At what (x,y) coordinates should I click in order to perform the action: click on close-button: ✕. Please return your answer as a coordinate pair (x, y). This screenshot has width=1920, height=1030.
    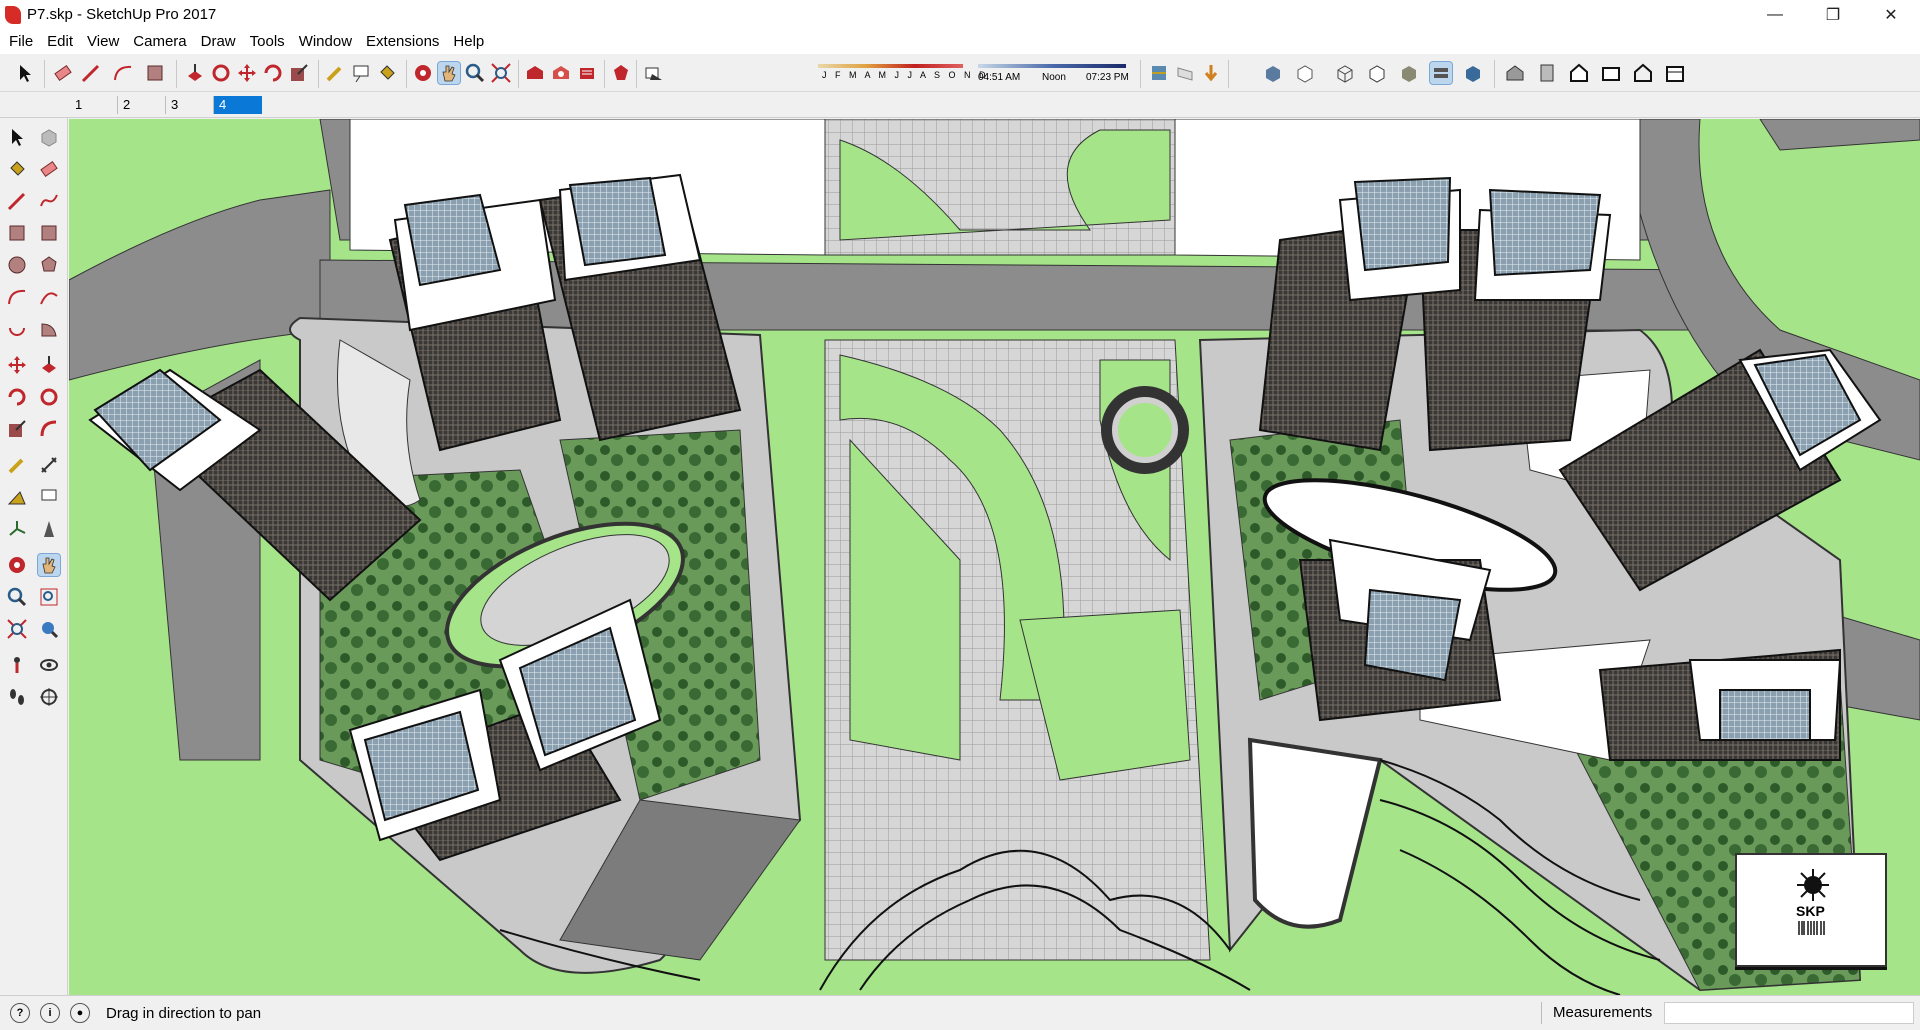
    Looking at the image, I should click on (1891, 15).